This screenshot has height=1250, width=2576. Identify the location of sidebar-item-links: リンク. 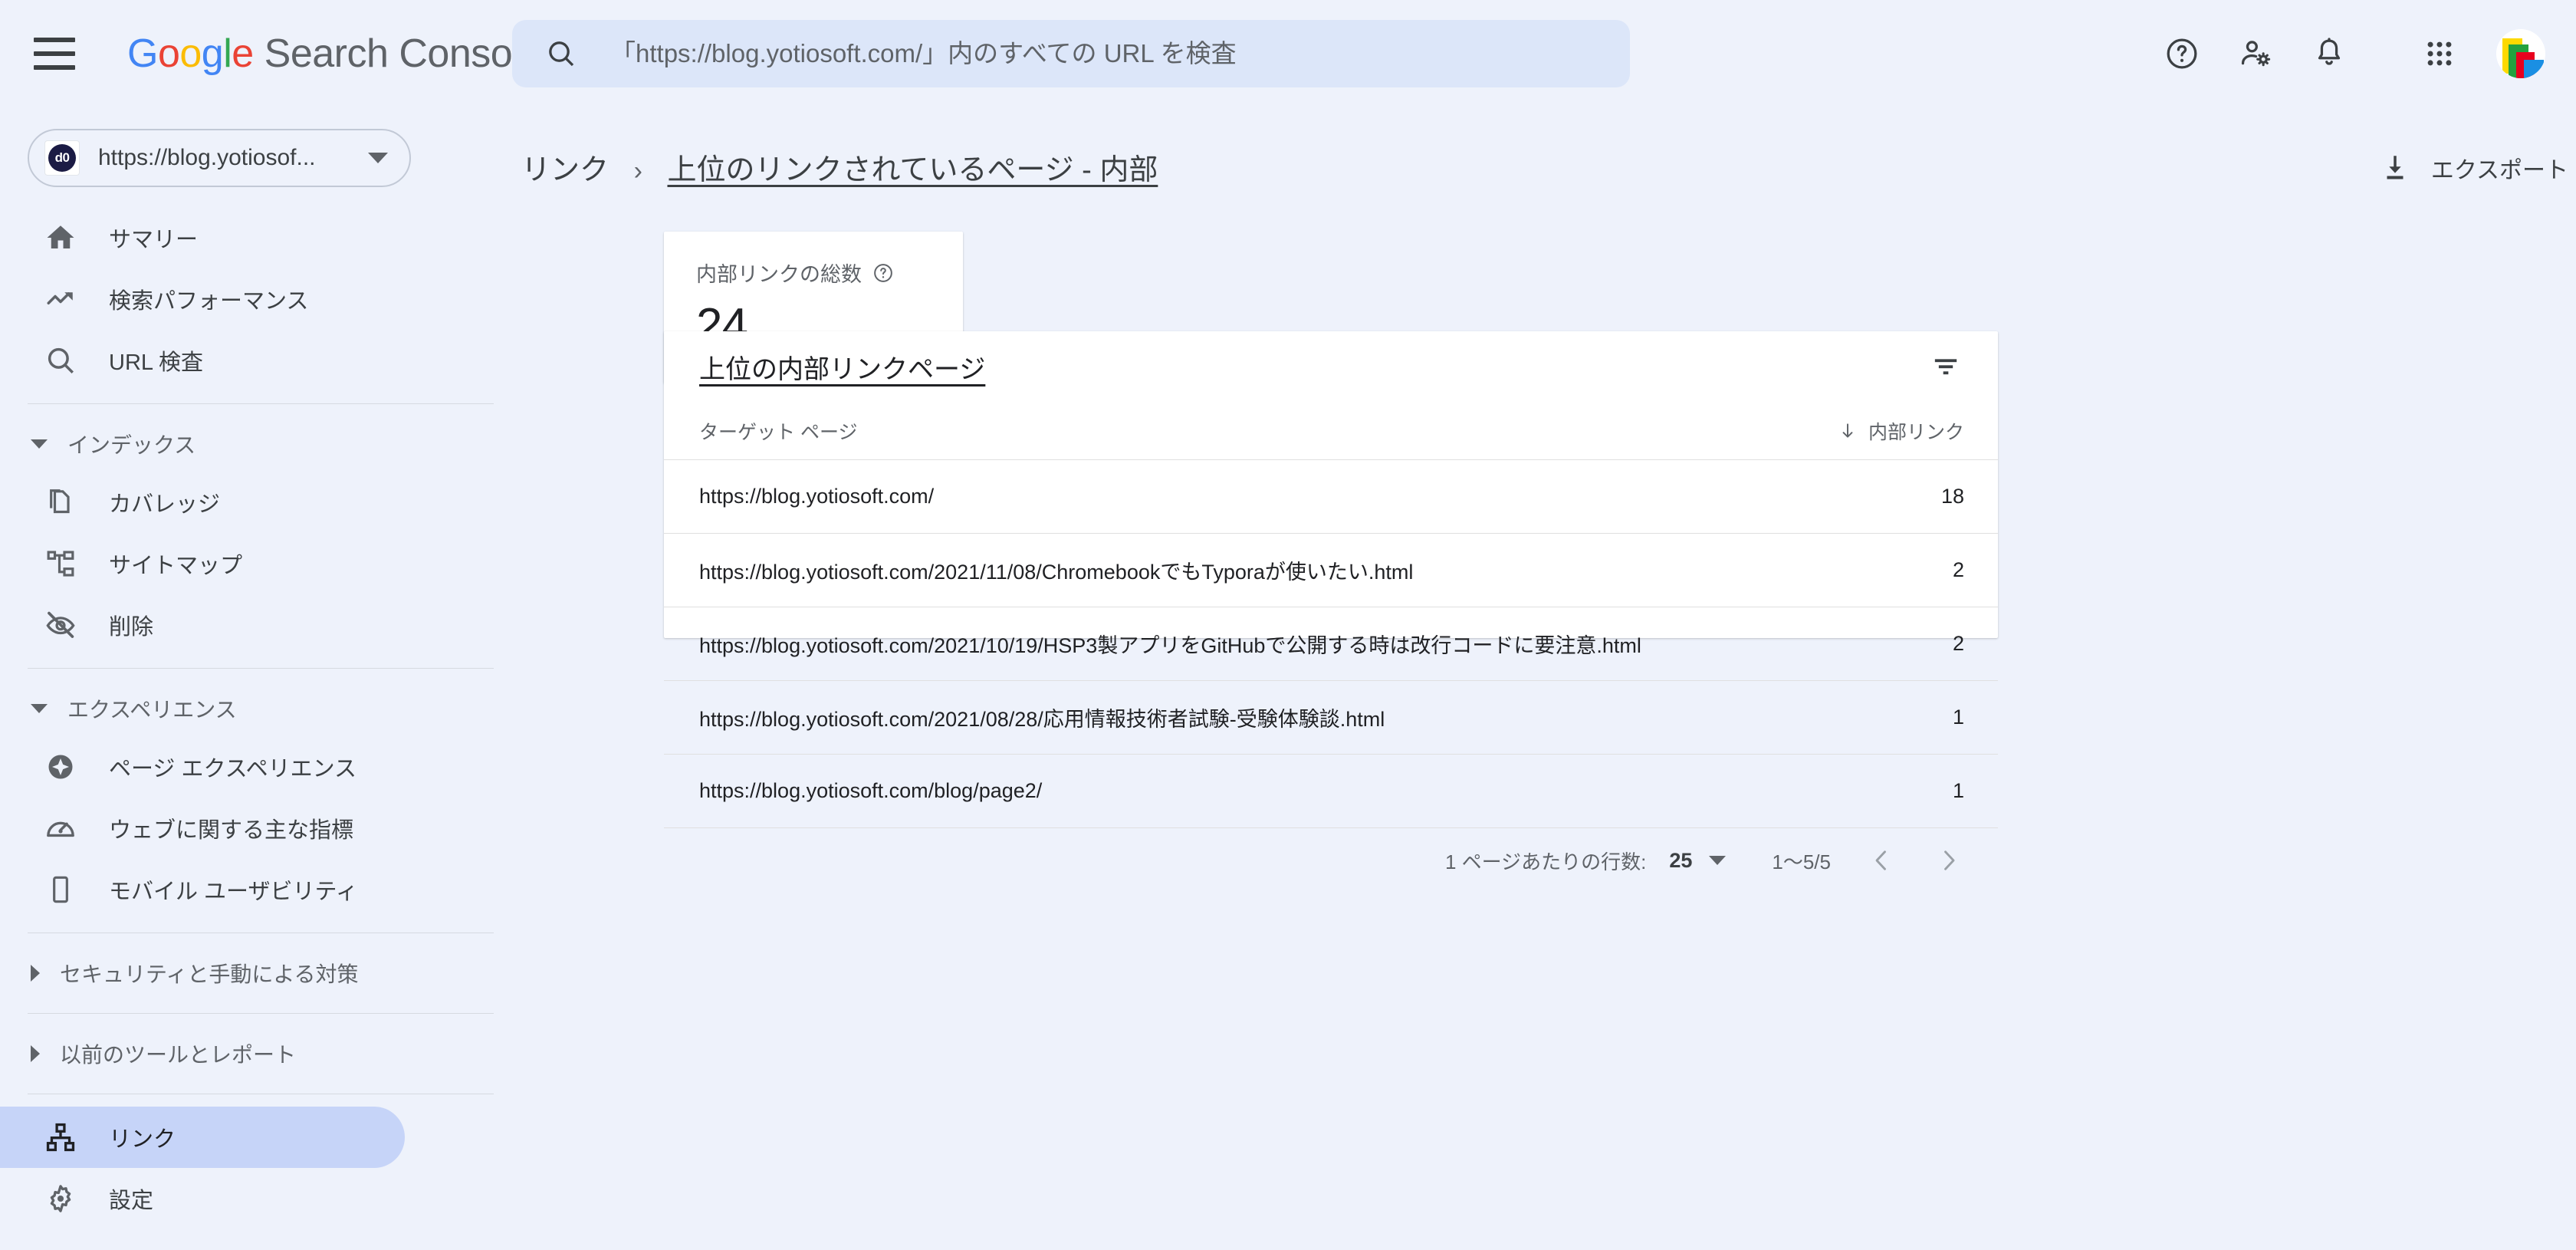
(202, 1137).